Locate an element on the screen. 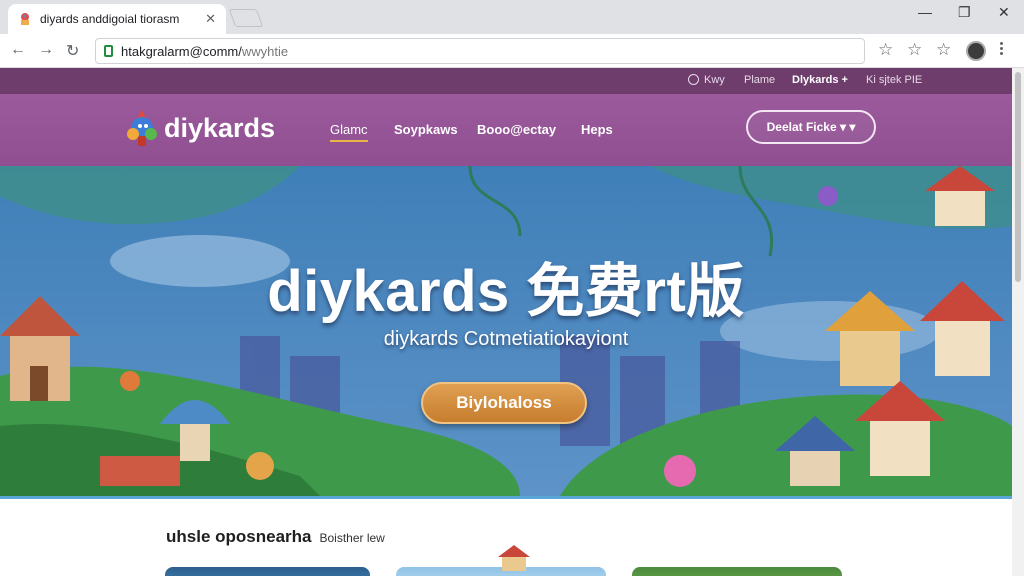 The image size is (1024, 576). utility-bar: Kwy Plame Dlykards + Ki sjtek PIE is located at coordinates (506, 81).